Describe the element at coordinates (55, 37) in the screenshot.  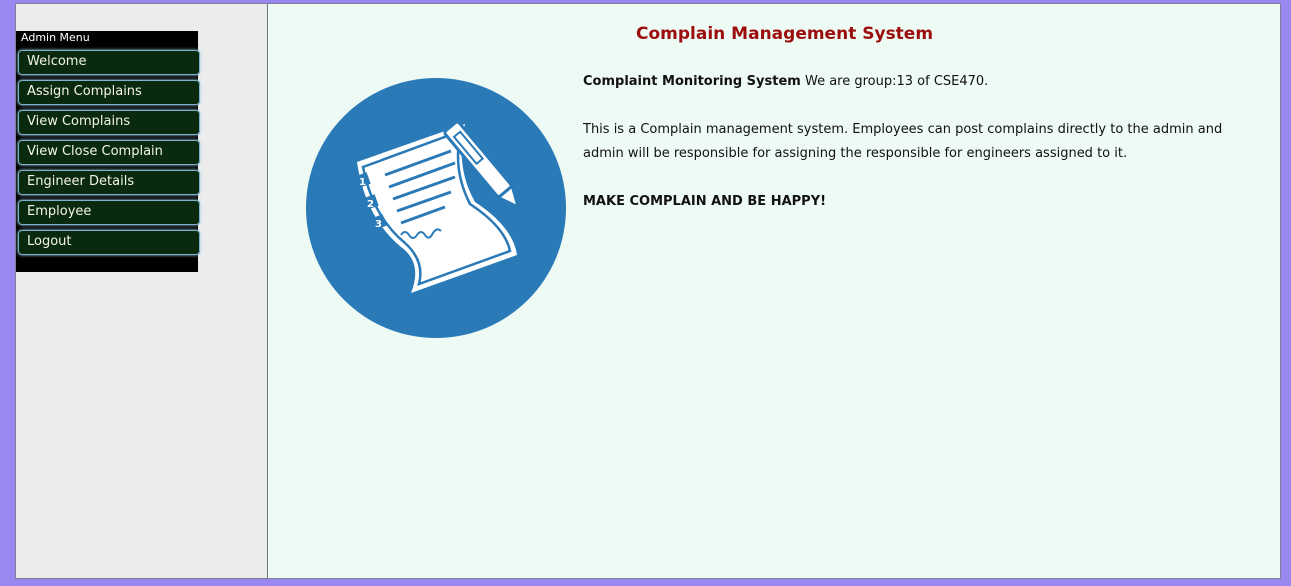
I see `menu-title: Admin Menu` at that location.